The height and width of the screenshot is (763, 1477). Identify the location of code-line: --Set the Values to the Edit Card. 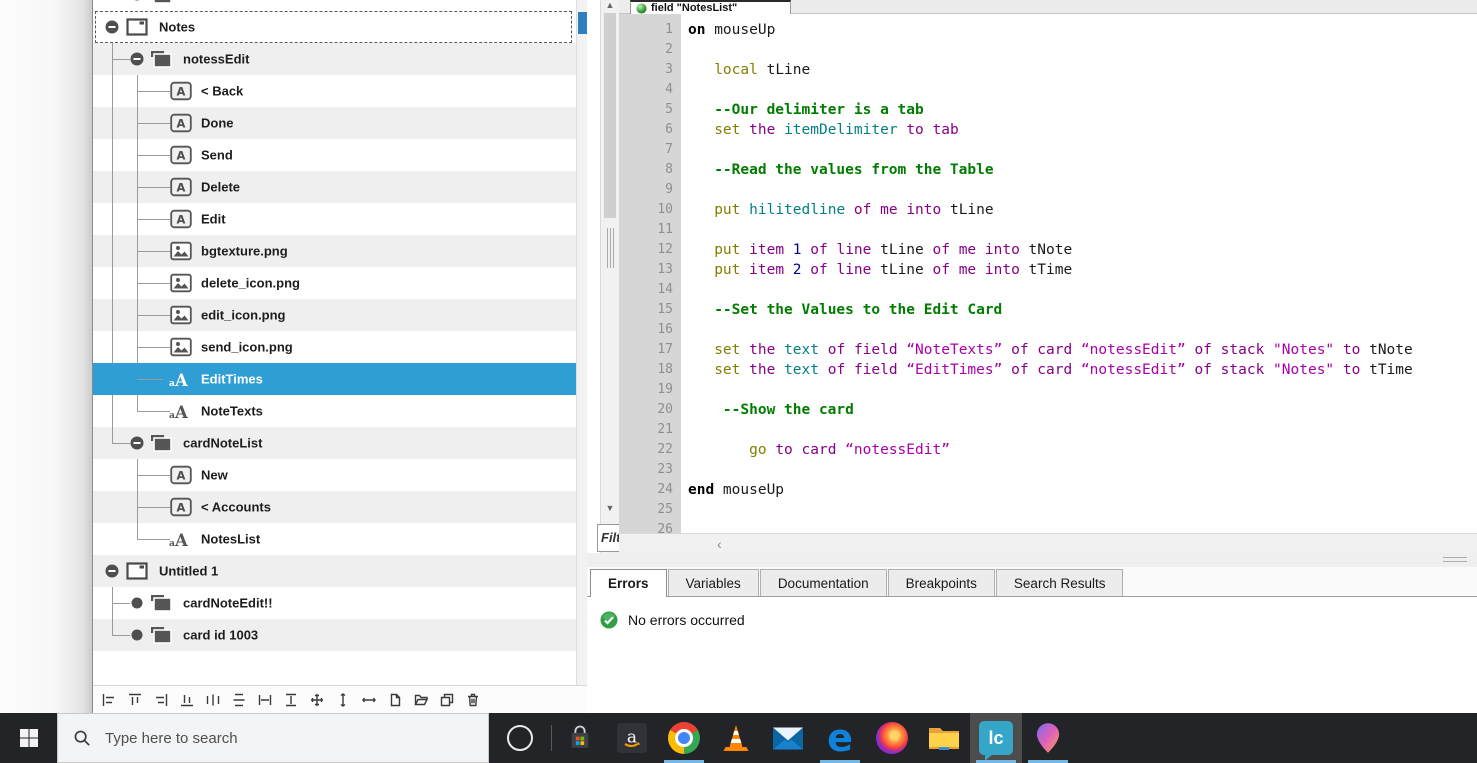
(845, 310).